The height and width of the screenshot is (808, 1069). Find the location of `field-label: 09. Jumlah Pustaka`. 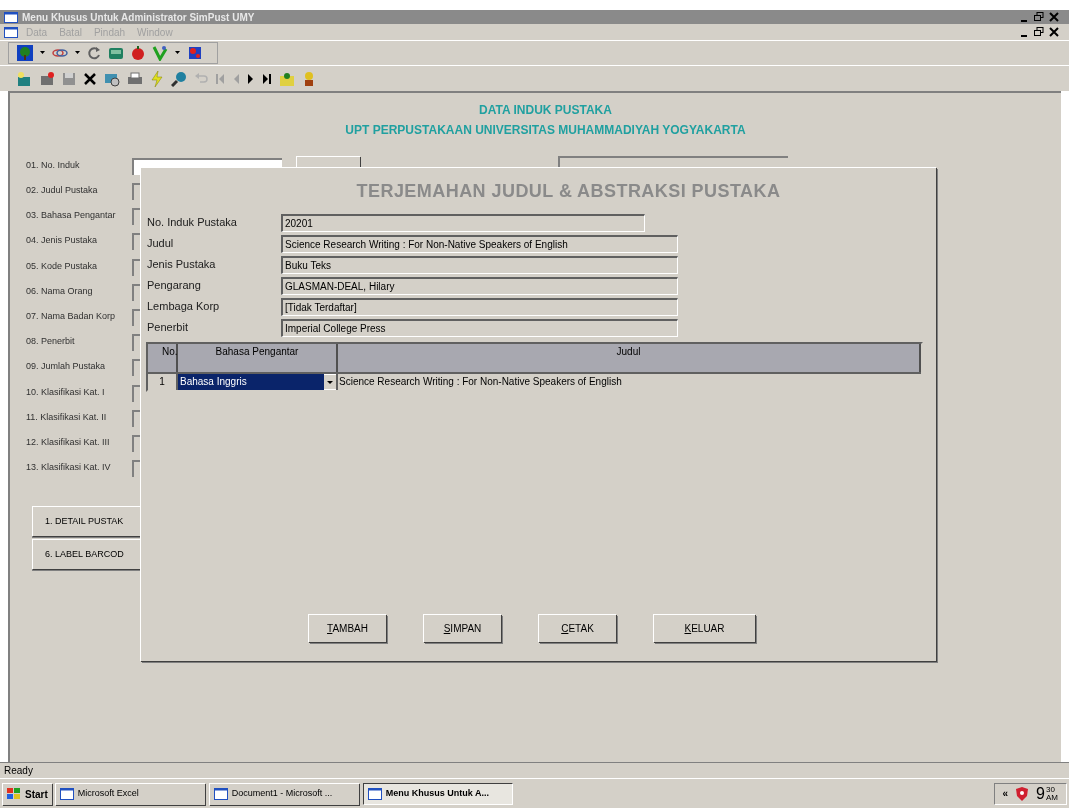

field-label: 09. Jumlah Pustaka is located at coordinates (66, 367).